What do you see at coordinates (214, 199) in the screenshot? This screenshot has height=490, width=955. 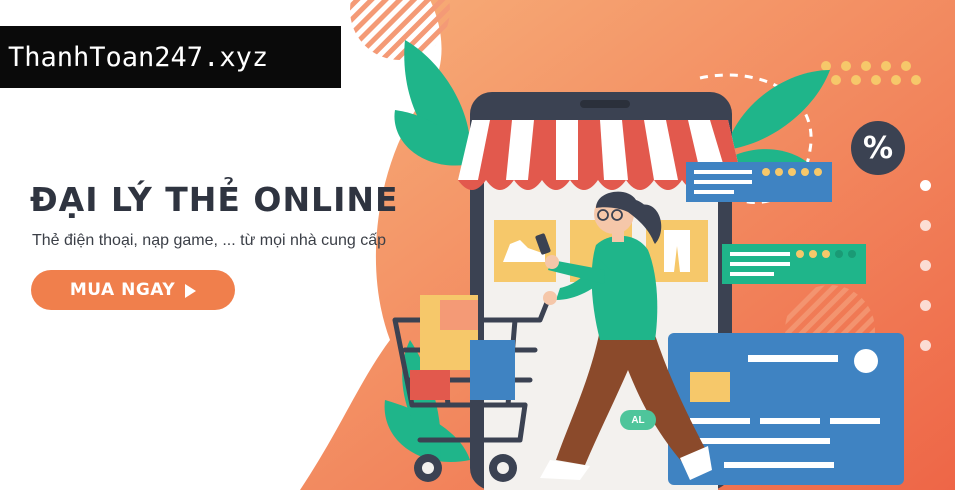 I see `page-title: ĐẠI LÝ THẺ ONLINE` at bounding box center [214, 199].